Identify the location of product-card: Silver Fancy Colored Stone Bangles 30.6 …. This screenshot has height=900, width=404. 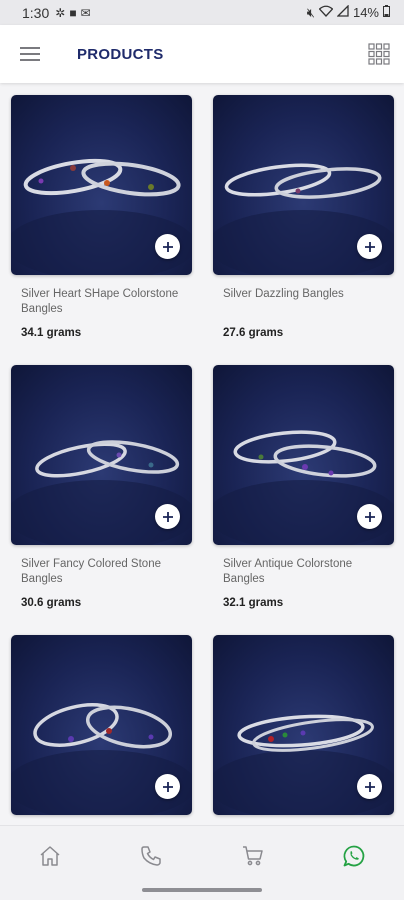
(101, 500).